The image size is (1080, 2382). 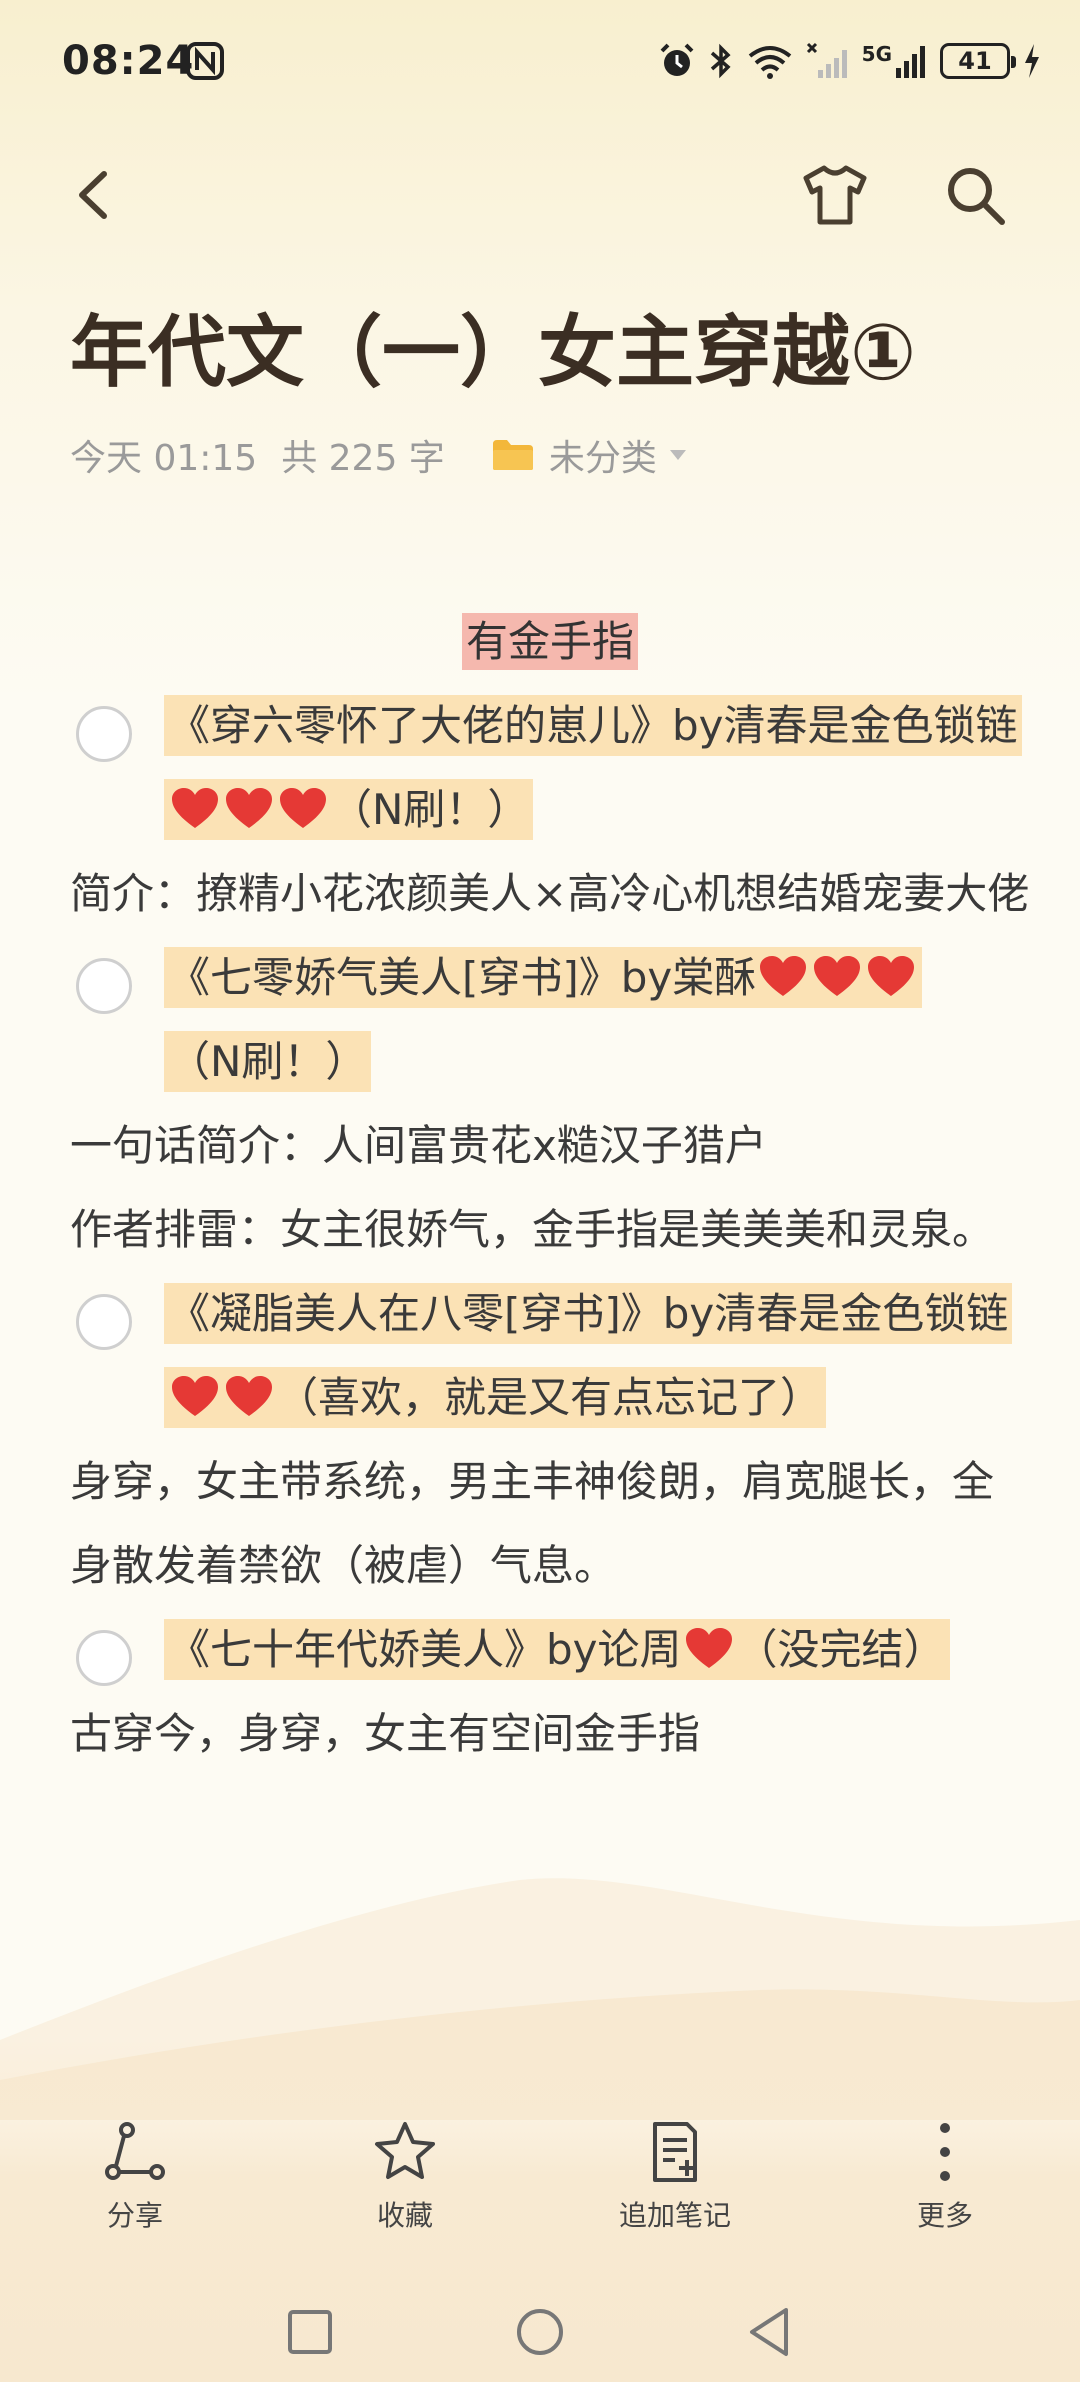 I want to click on book-description: 一句话简介：人间富贵花x糙汉子猎户, so click(x=418, y=1145).